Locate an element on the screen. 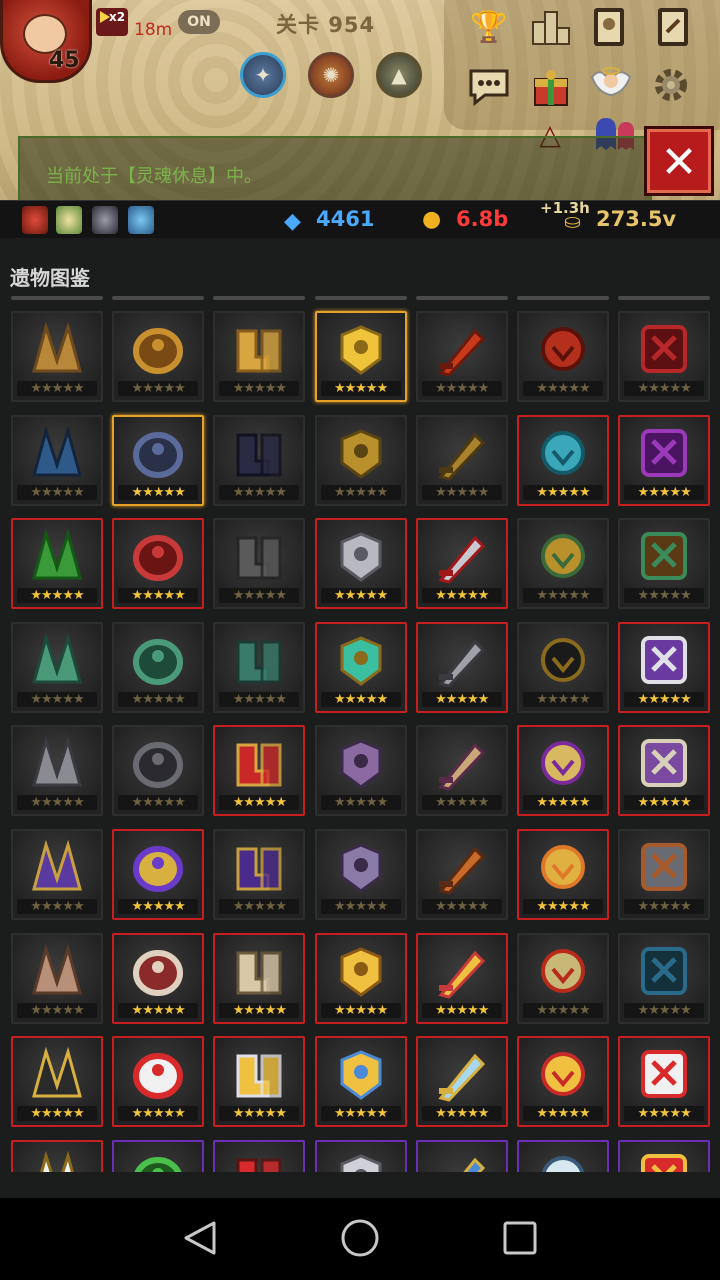 Image resolution: width=720 pixels, height=1280 pixels. player-avatar: 45 is located at coordinates (46, 41).